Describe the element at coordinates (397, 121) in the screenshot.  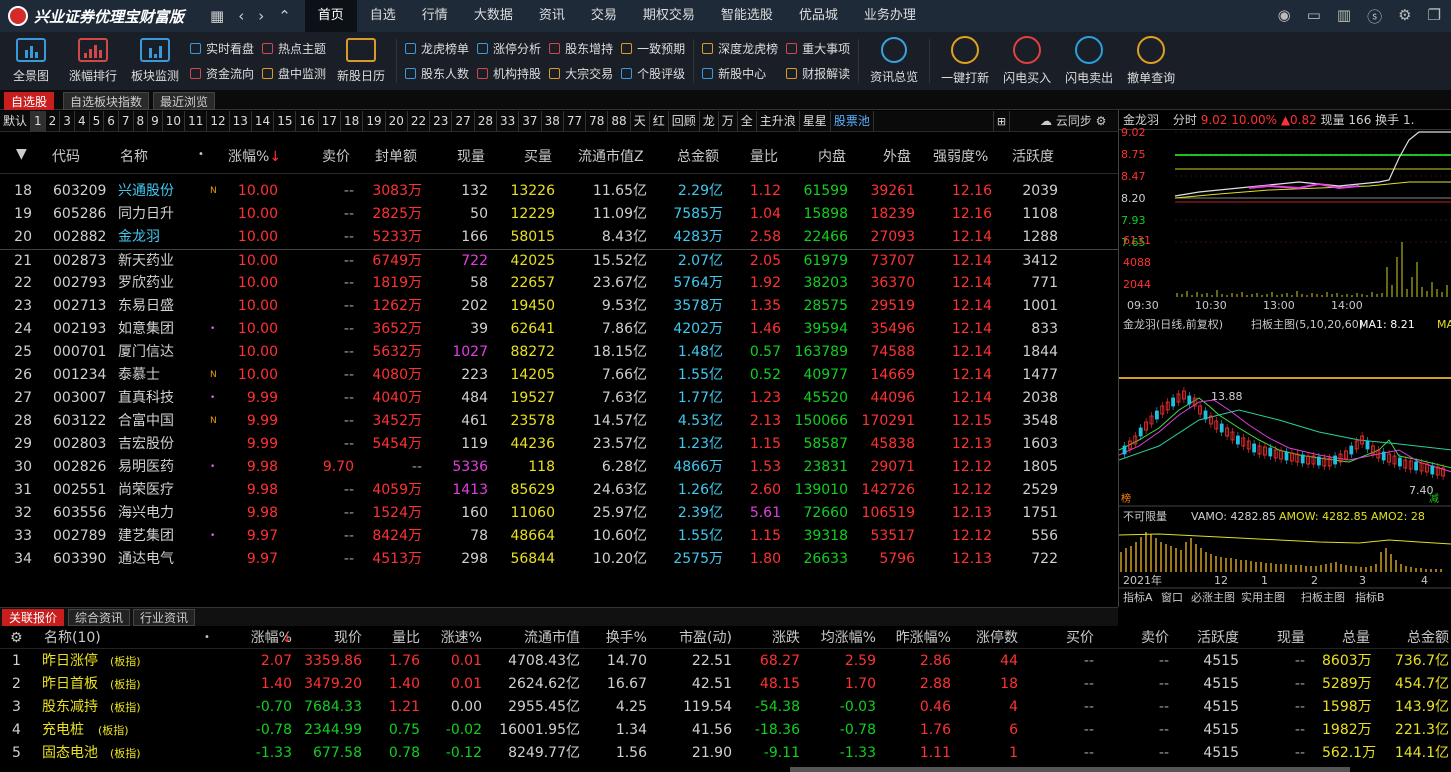
I see `filter-20: 20` at that location.